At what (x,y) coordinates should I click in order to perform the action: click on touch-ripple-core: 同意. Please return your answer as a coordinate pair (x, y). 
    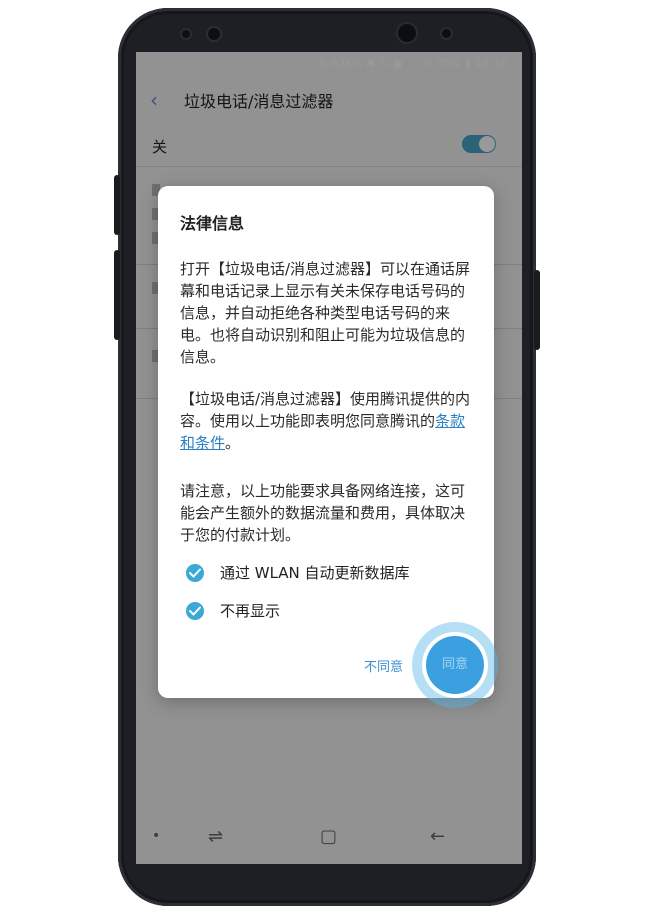
    Looking at the image, I should click on (455, 665).